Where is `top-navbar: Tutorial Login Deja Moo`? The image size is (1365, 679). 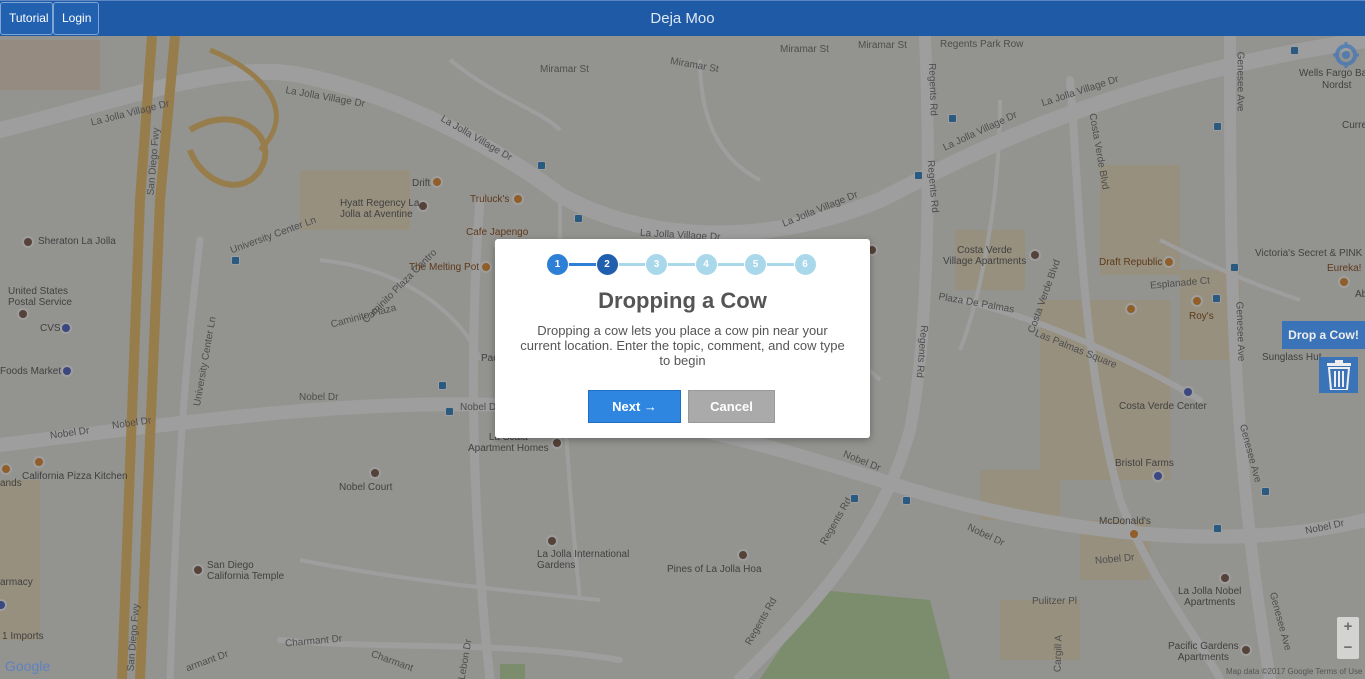 top-navbar: Tutorial Login Deja Moo is located at coordinates (682, 18).